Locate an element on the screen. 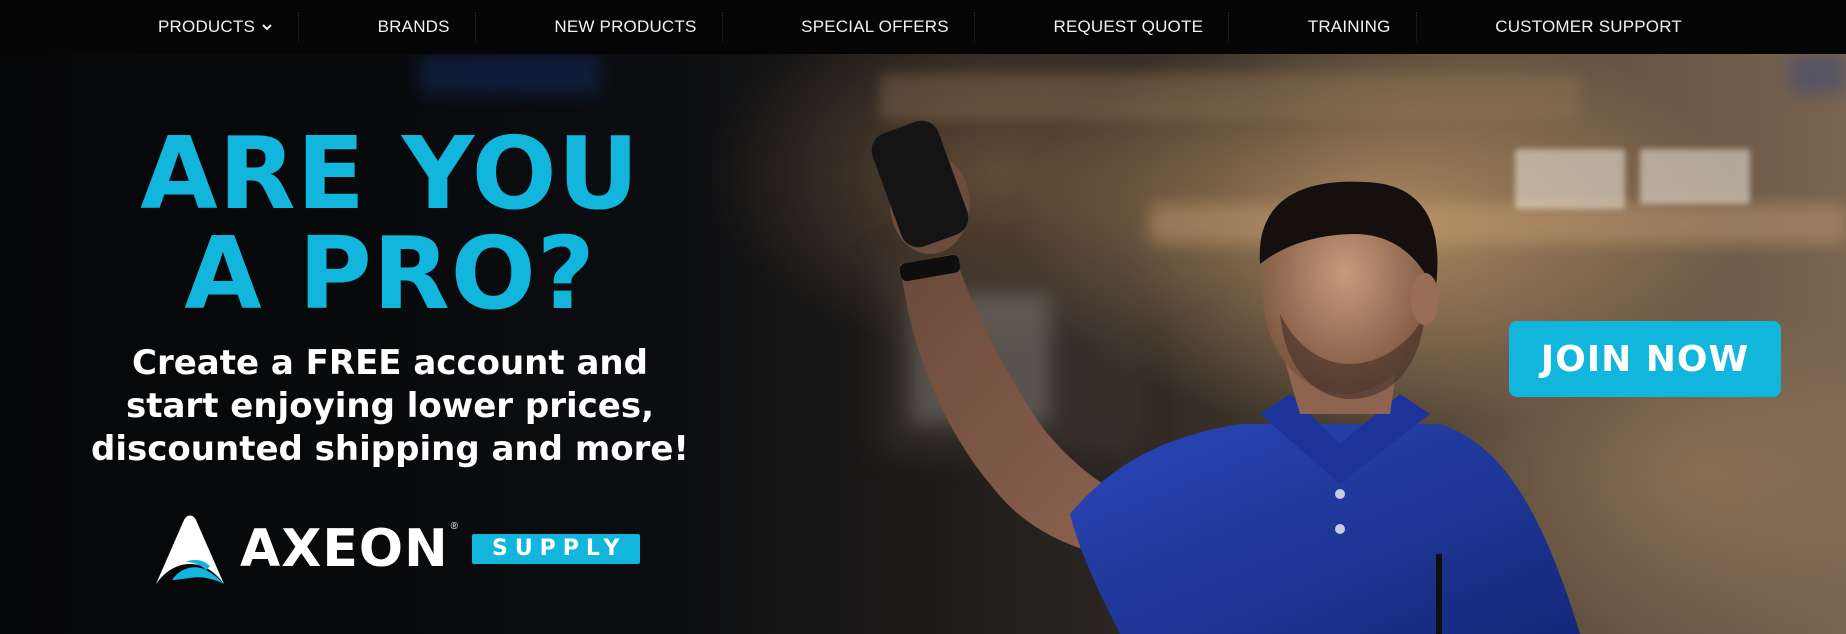  nav-item-training: TRAINING is located at coordinates (1353, 27).